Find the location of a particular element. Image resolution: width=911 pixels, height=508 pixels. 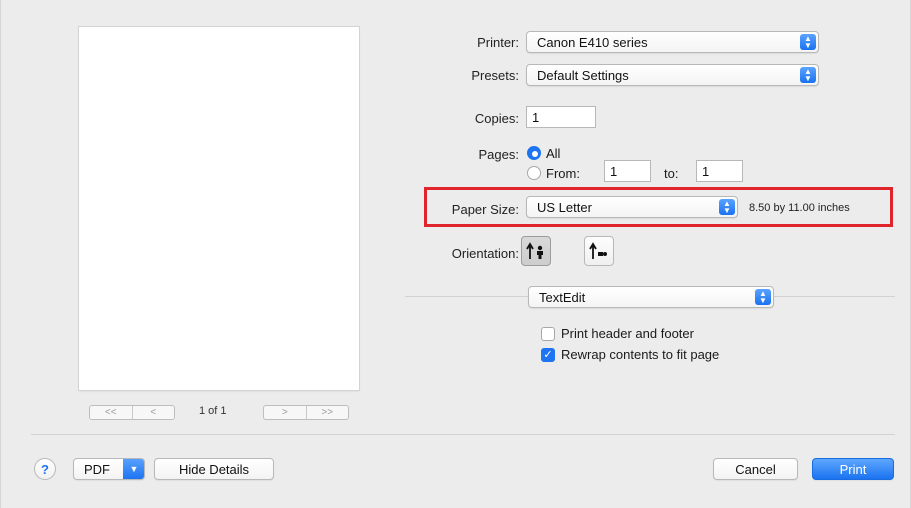

preview-nav-forward-group: > >> is located at coordinates (306, 412).